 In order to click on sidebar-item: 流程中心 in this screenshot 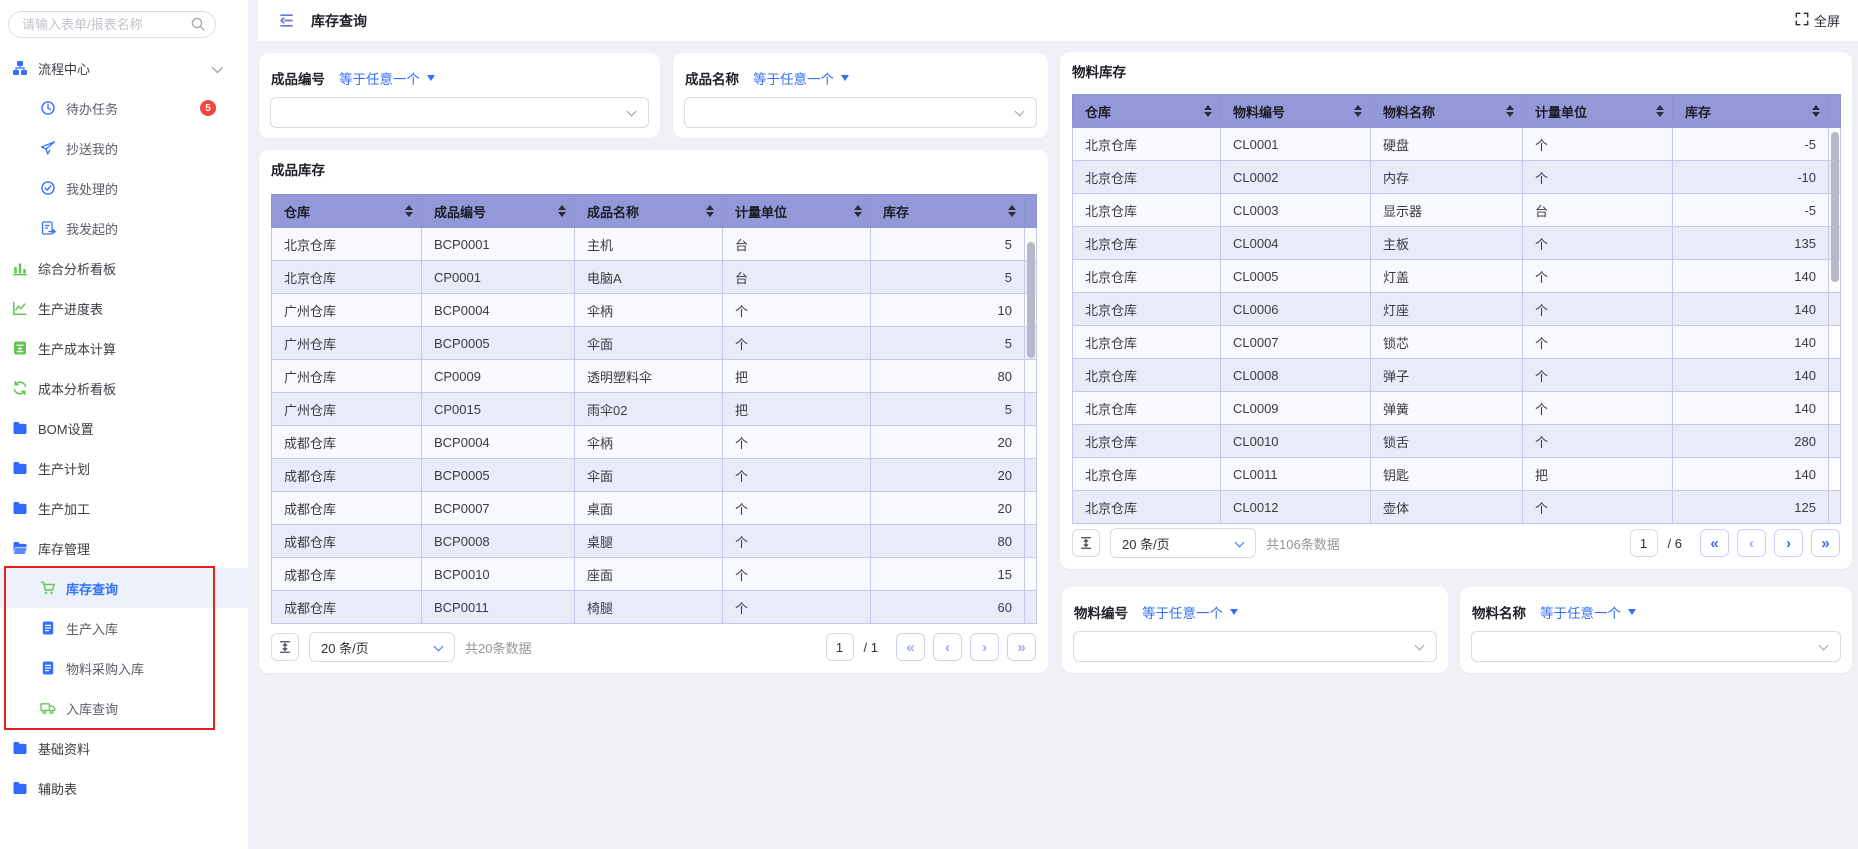, I will do `click(124, 68)`.